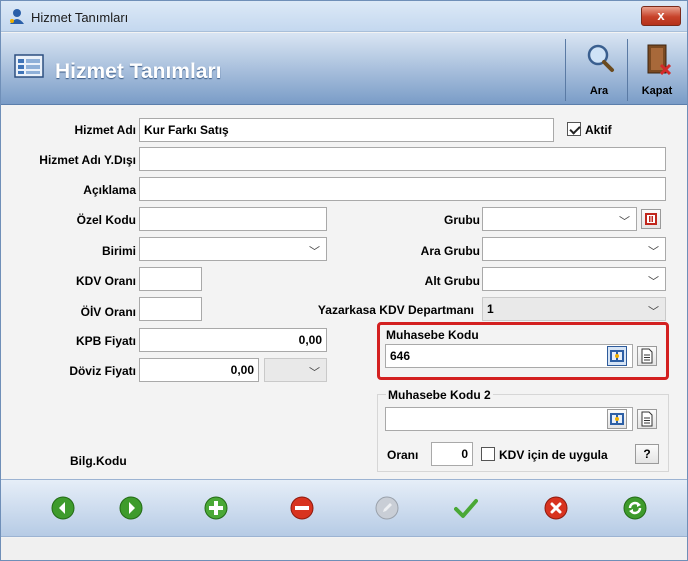  Describe the element at coordinates (432, 335) in the screenshot. I see `account-code-label: Muhasebe Kodu` at that location.